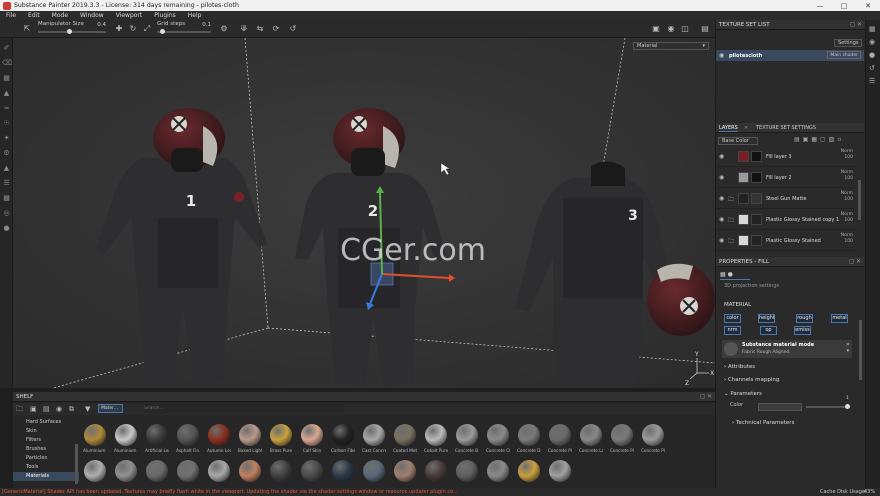 Image resolution: width=880 pixels, height=496 pixels. Describe the element at coordinates (46, 467) in the screenshot. I see `category-tools: Tools` at that location.